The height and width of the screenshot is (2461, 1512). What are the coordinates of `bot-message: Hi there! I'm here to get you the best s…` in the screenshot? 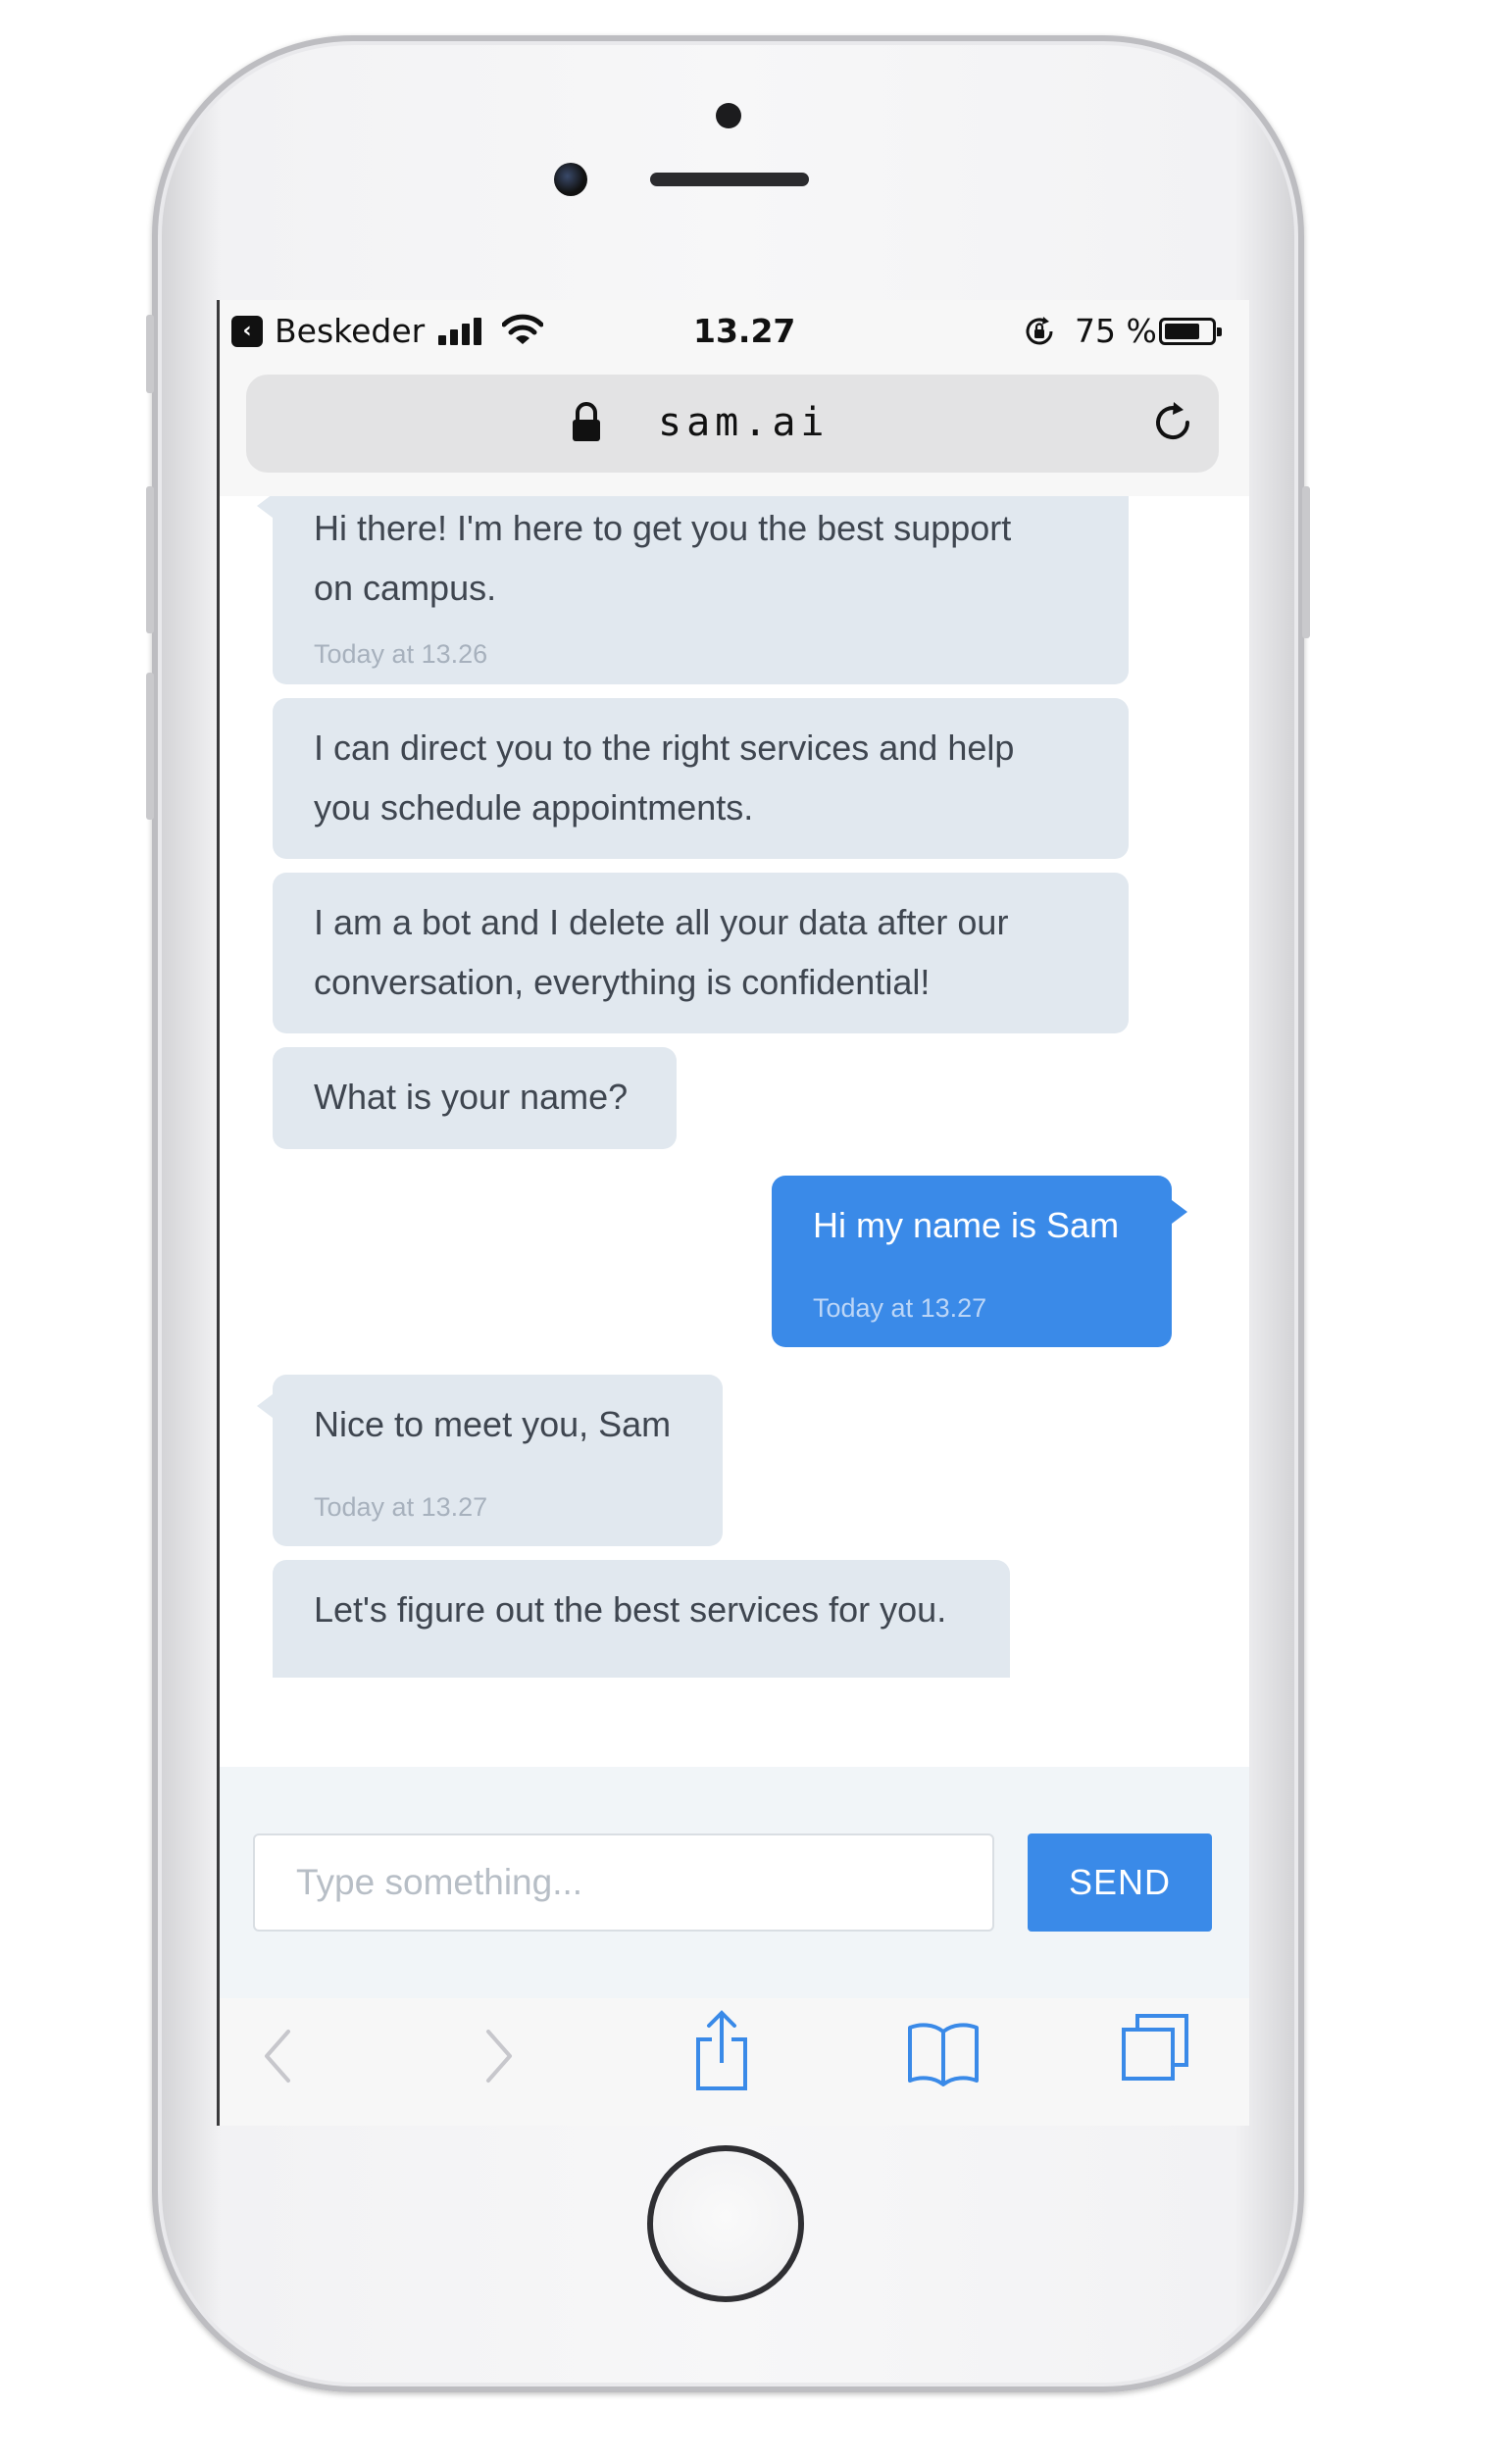 It's located at (701, 590).